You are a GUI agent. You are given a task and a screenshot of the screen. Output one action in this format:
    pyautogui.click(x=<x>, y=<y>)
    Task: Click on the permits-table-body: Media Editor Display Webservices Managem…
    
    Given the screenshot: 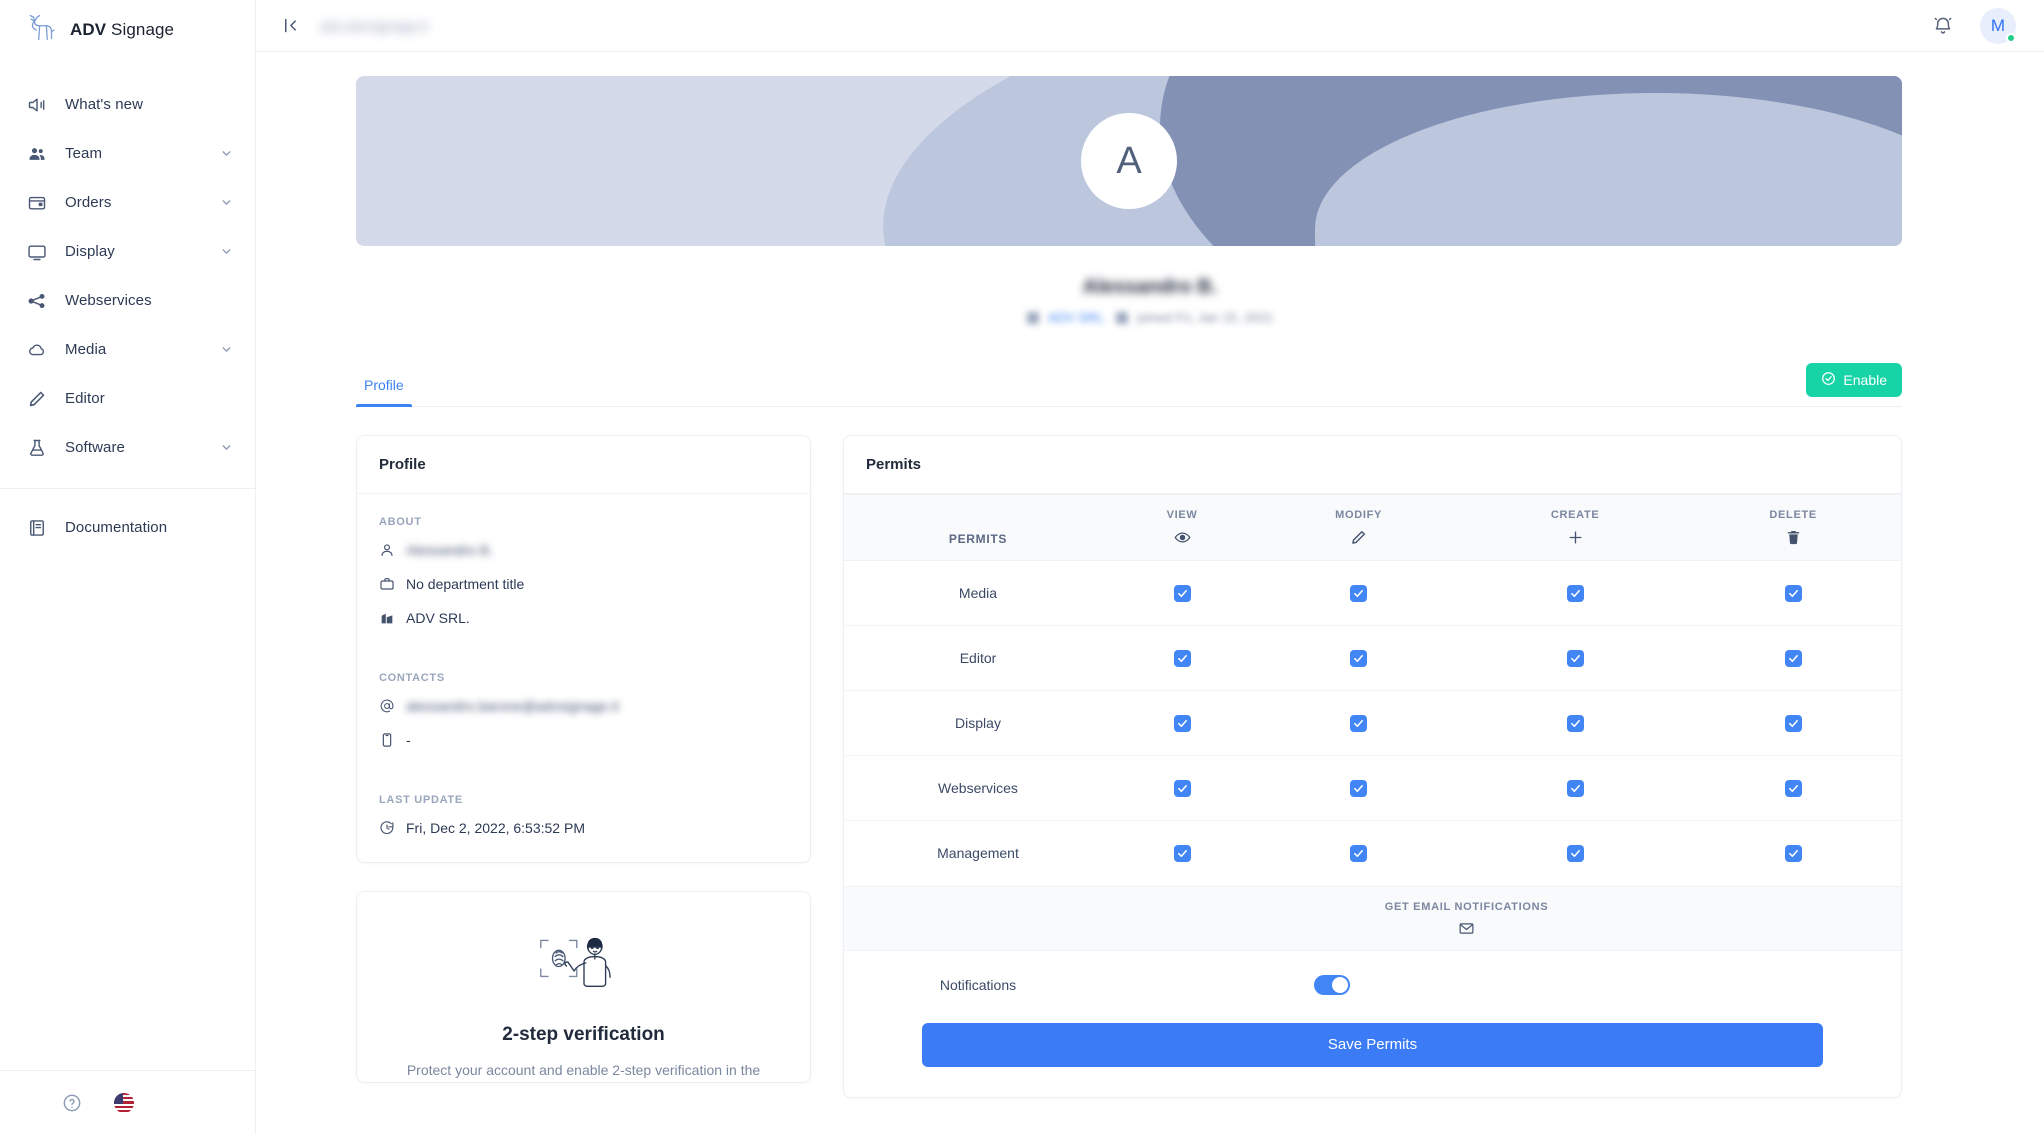 What is the action you would take?
    pyautogui.click(x=1372, y=723)
    